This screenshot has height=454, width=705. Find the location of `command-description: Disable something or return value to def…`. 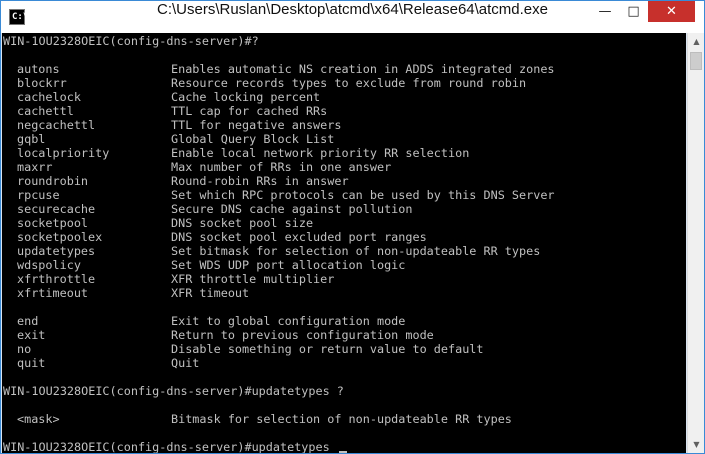

command-description: Disable something or return value to def… is located at coordinates (327, 349).